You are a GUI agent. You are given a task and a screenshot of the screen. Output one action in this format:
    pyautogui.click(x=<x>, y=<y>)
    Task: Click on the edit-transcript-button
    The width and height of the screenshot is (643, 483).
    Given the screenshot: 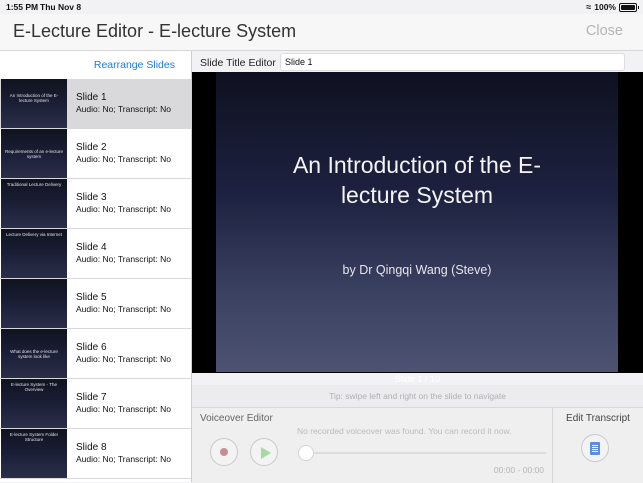 What is the action you would take?
    pyautogui.click(x=595, y=448)
    